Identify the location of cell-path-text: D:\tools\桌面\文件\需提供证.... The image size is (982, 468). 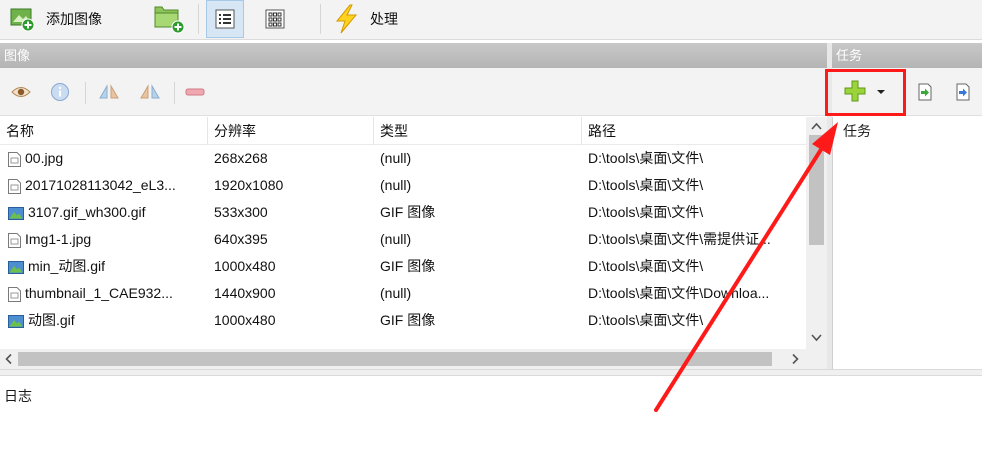
(679, 239).